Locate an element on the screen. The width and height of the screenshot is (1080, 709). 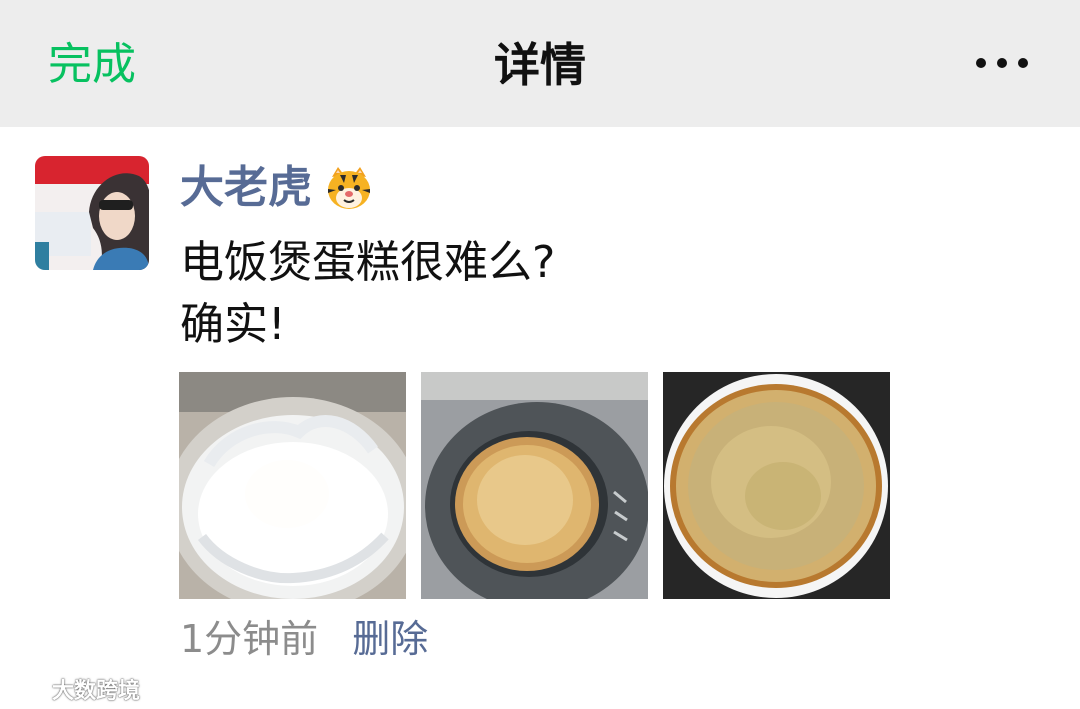
more-options-button is located at coordinates (1002, 63).